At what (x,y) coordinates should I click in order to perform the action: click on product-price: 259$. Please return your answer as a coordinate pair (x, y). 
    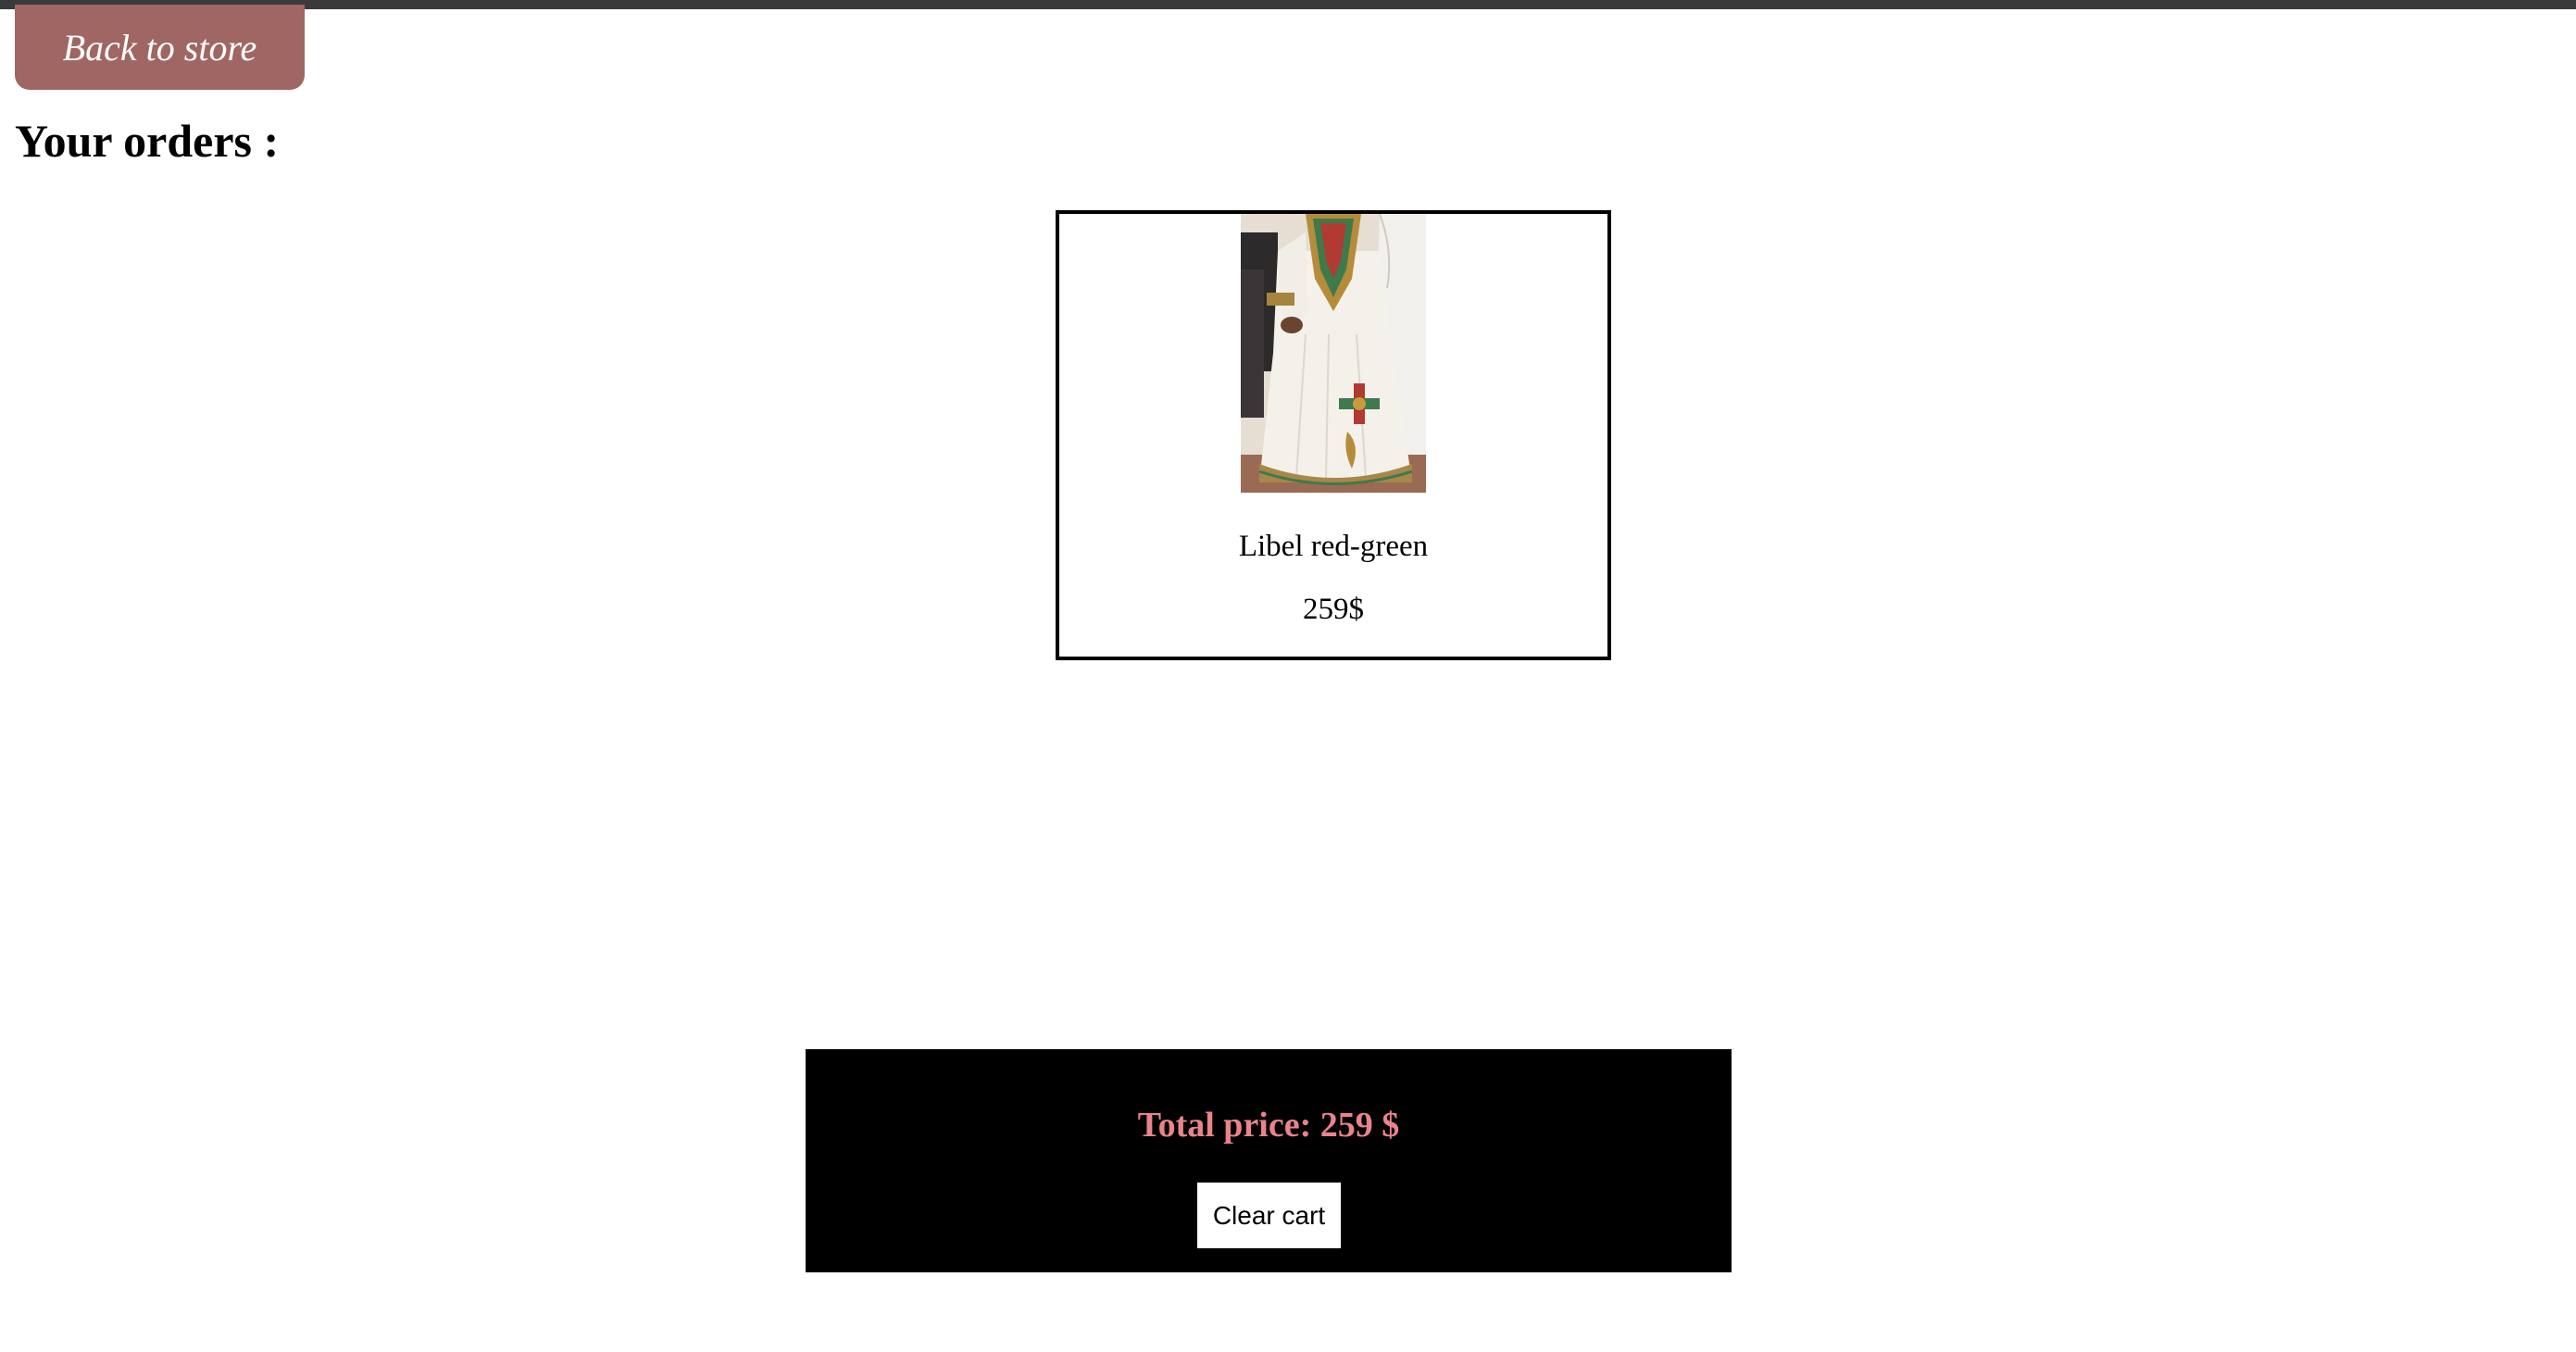
    Looking at the image, I should click on (1333, 609).